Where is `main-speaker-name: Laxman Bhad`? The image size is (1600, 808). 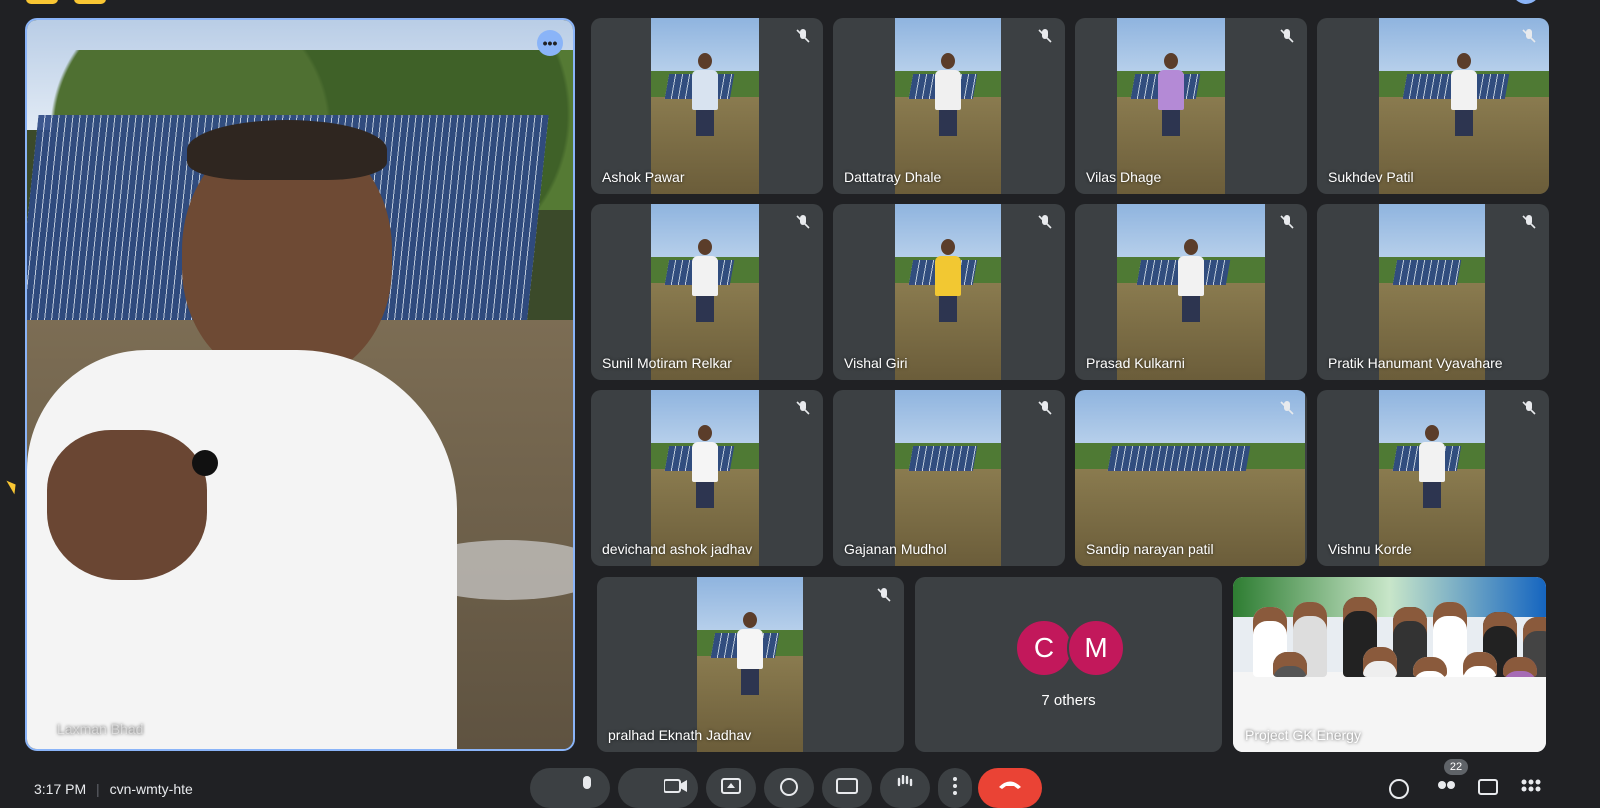 main-speaker-name: Laxman Bhad is located at coordinates (100, 729).